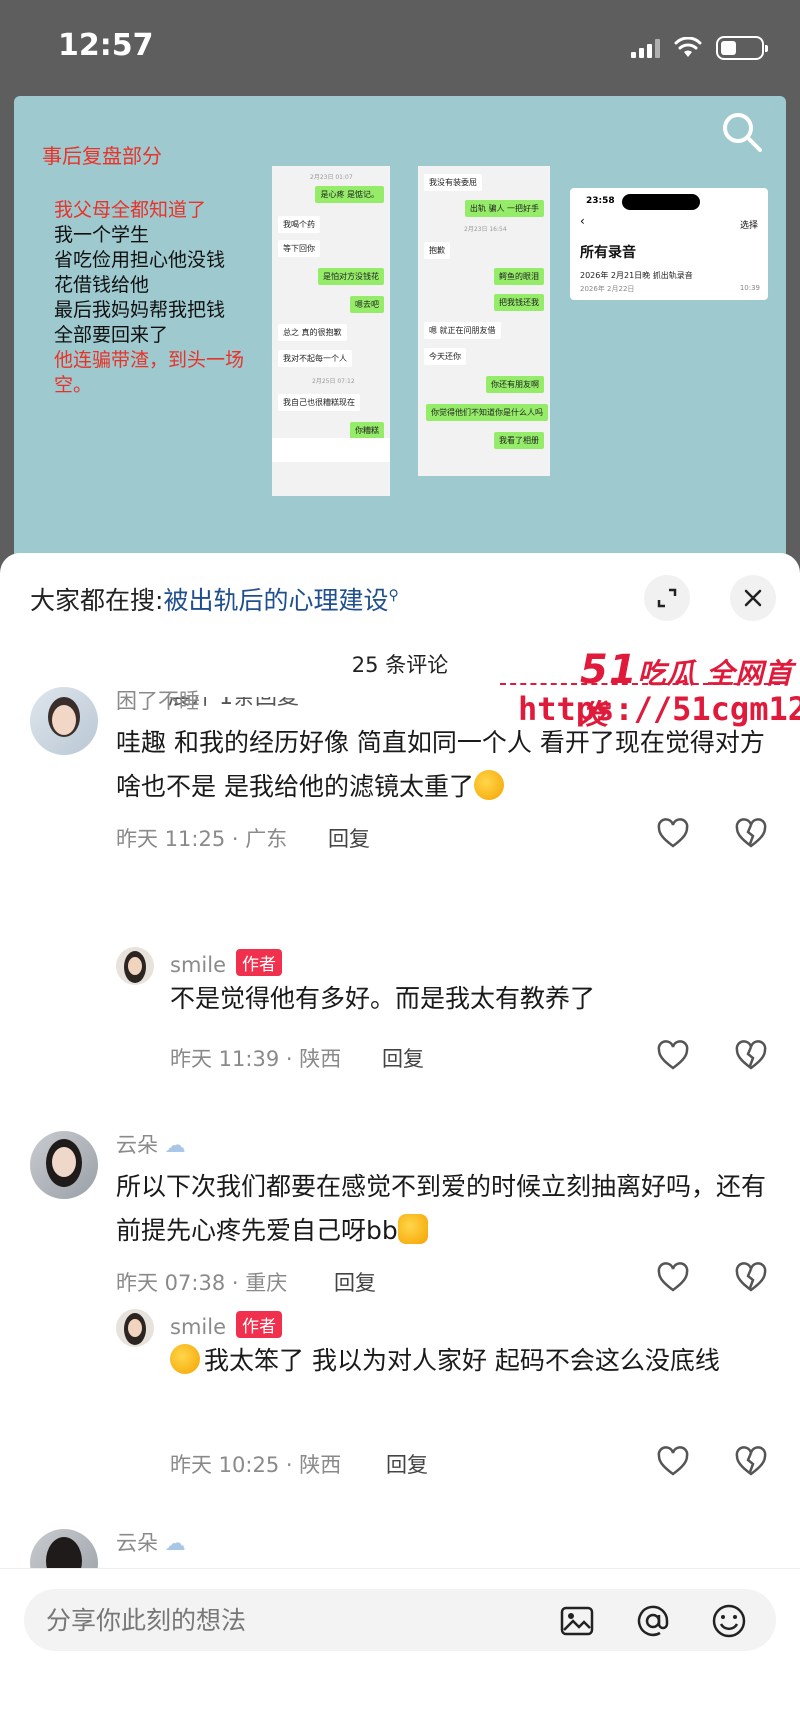 This screenshot has width=800, height=1731. What do you see at coordinates (729, 1621) in the screenshot?
I see `emoji-icon` at bounding box center [729, 1621].